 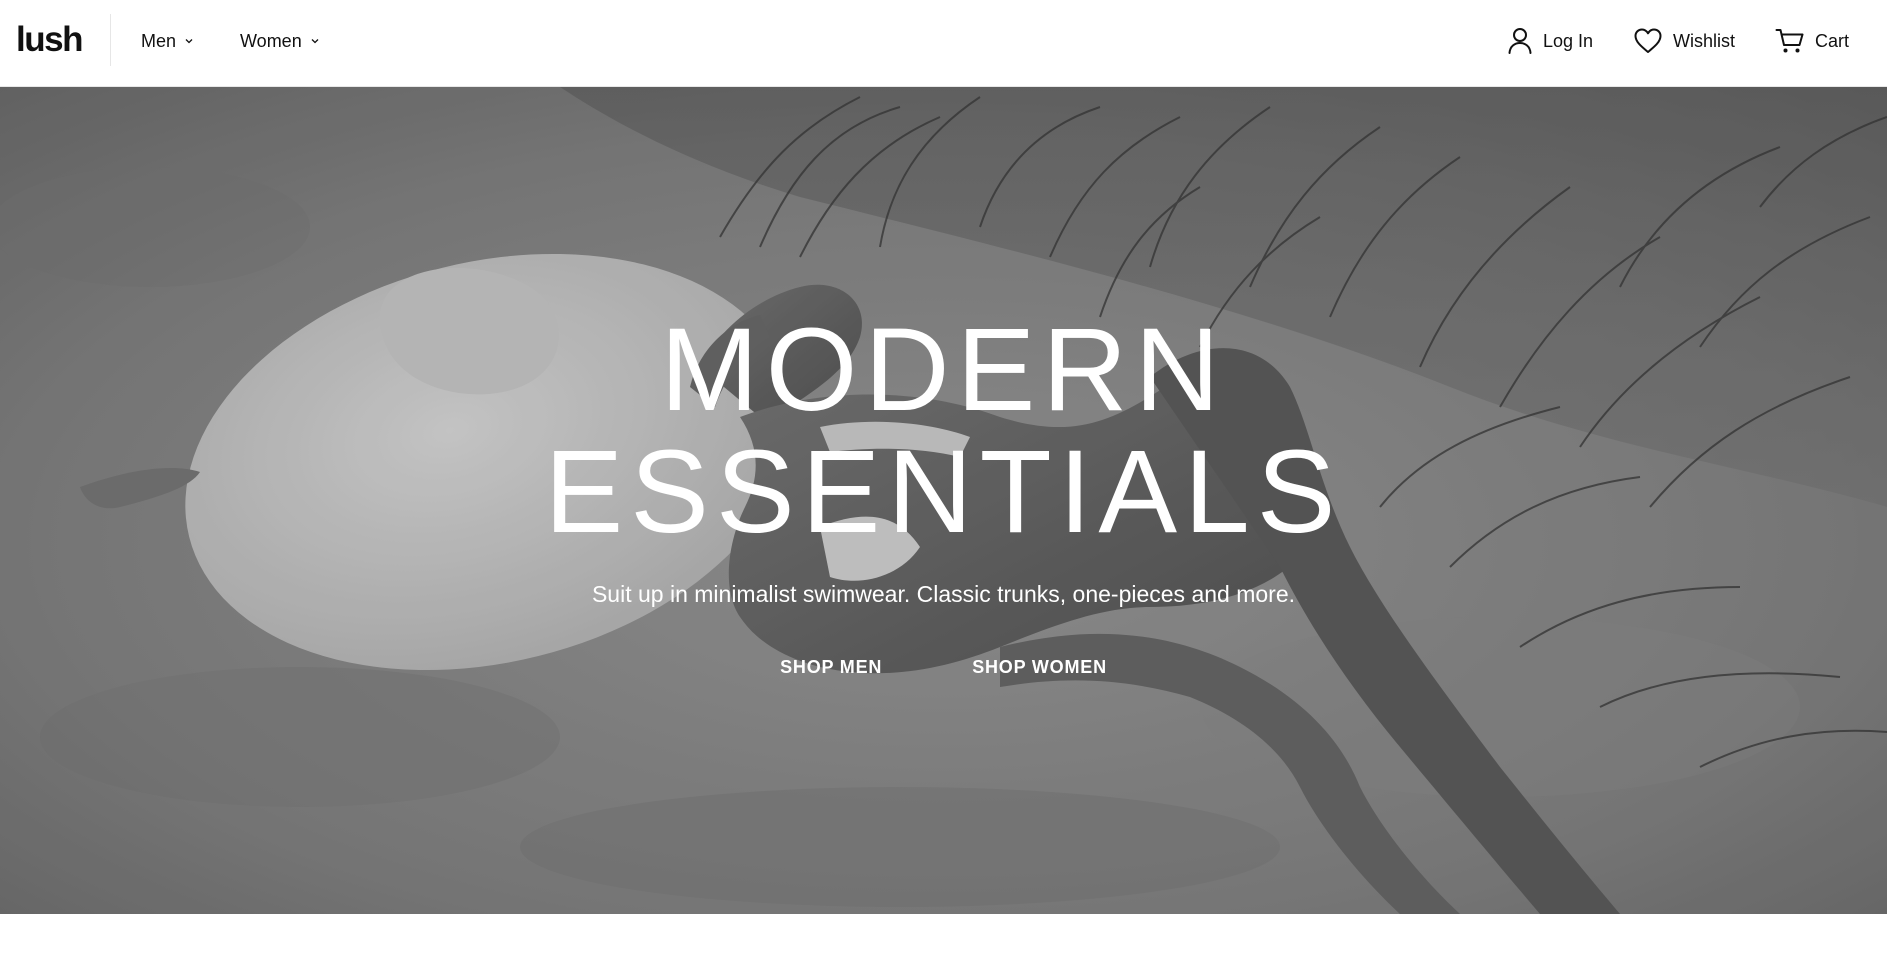 I want to click on shop-men-link: SHOP MEN, so click(x=831, y=667).